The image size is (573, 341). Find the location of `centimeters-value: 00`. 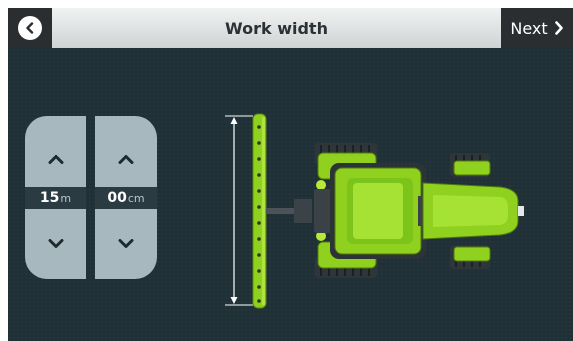

centimeters-value: 00 is located at coordinates (117, 198).